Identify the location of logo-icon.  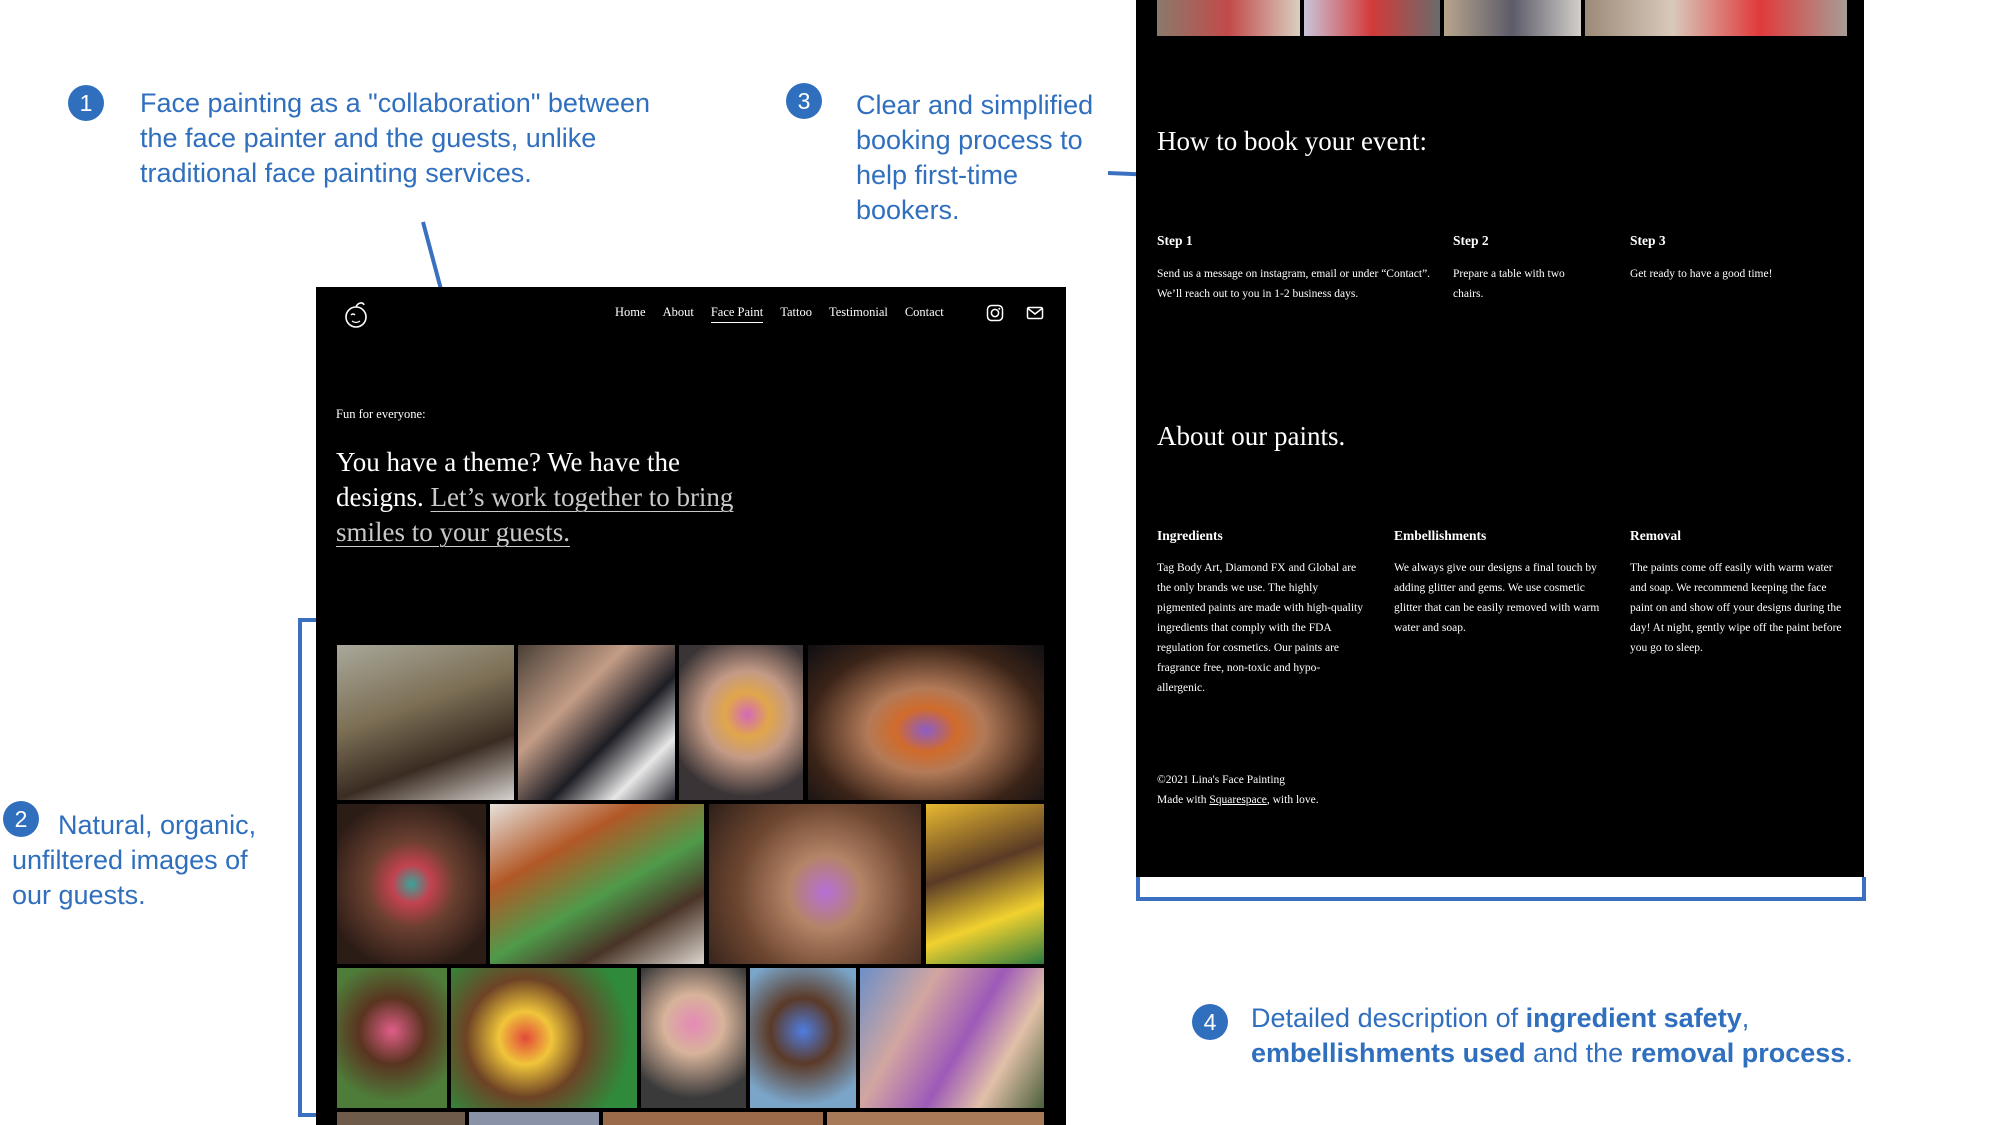
(356, 315).